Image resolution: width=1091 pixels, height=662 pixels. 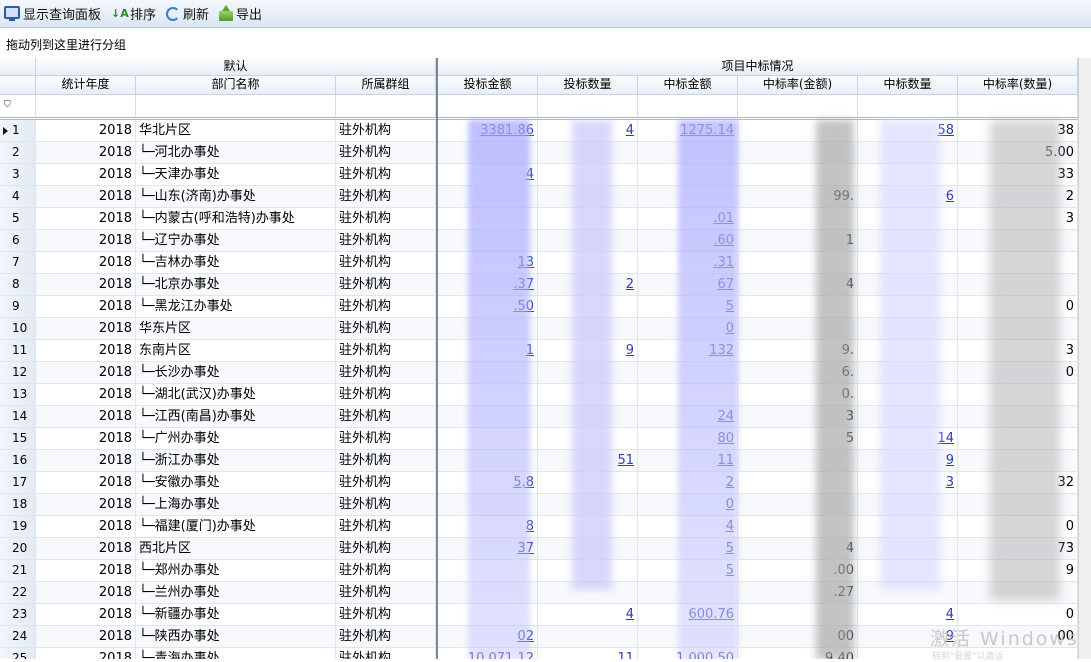 I want to click on cell-col-win-amount: 0, so click(x=688, y=328).